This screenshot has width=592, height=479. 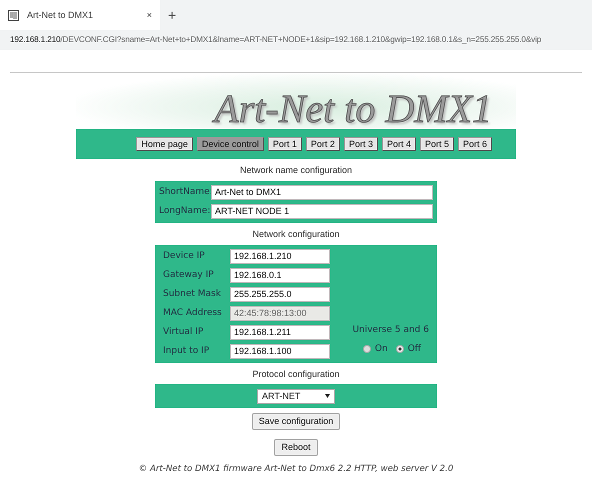 I want to click on nav-button: Port 4, so click(x=399, y=144).